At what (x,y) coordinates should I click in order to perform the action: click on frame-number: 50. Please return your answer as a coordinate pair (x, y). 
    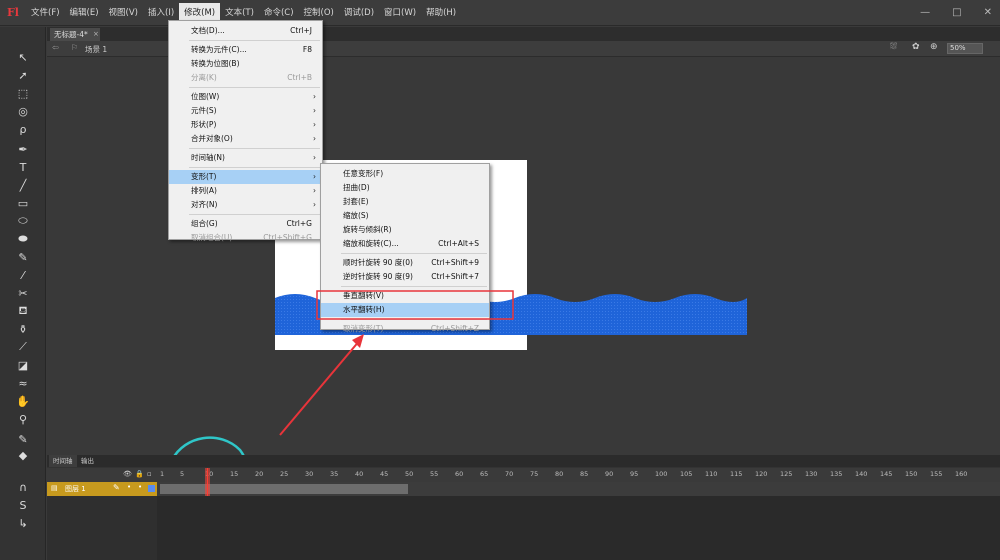
    Looking at the image, I should click on (409, 474).